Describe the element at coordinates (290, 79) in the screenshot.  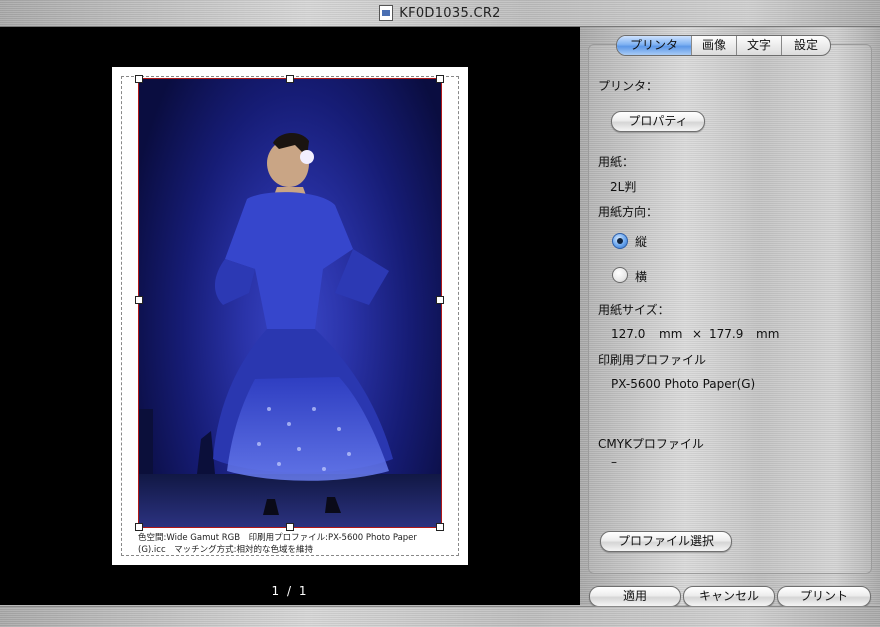
I see `resize-handle-top` at that location.